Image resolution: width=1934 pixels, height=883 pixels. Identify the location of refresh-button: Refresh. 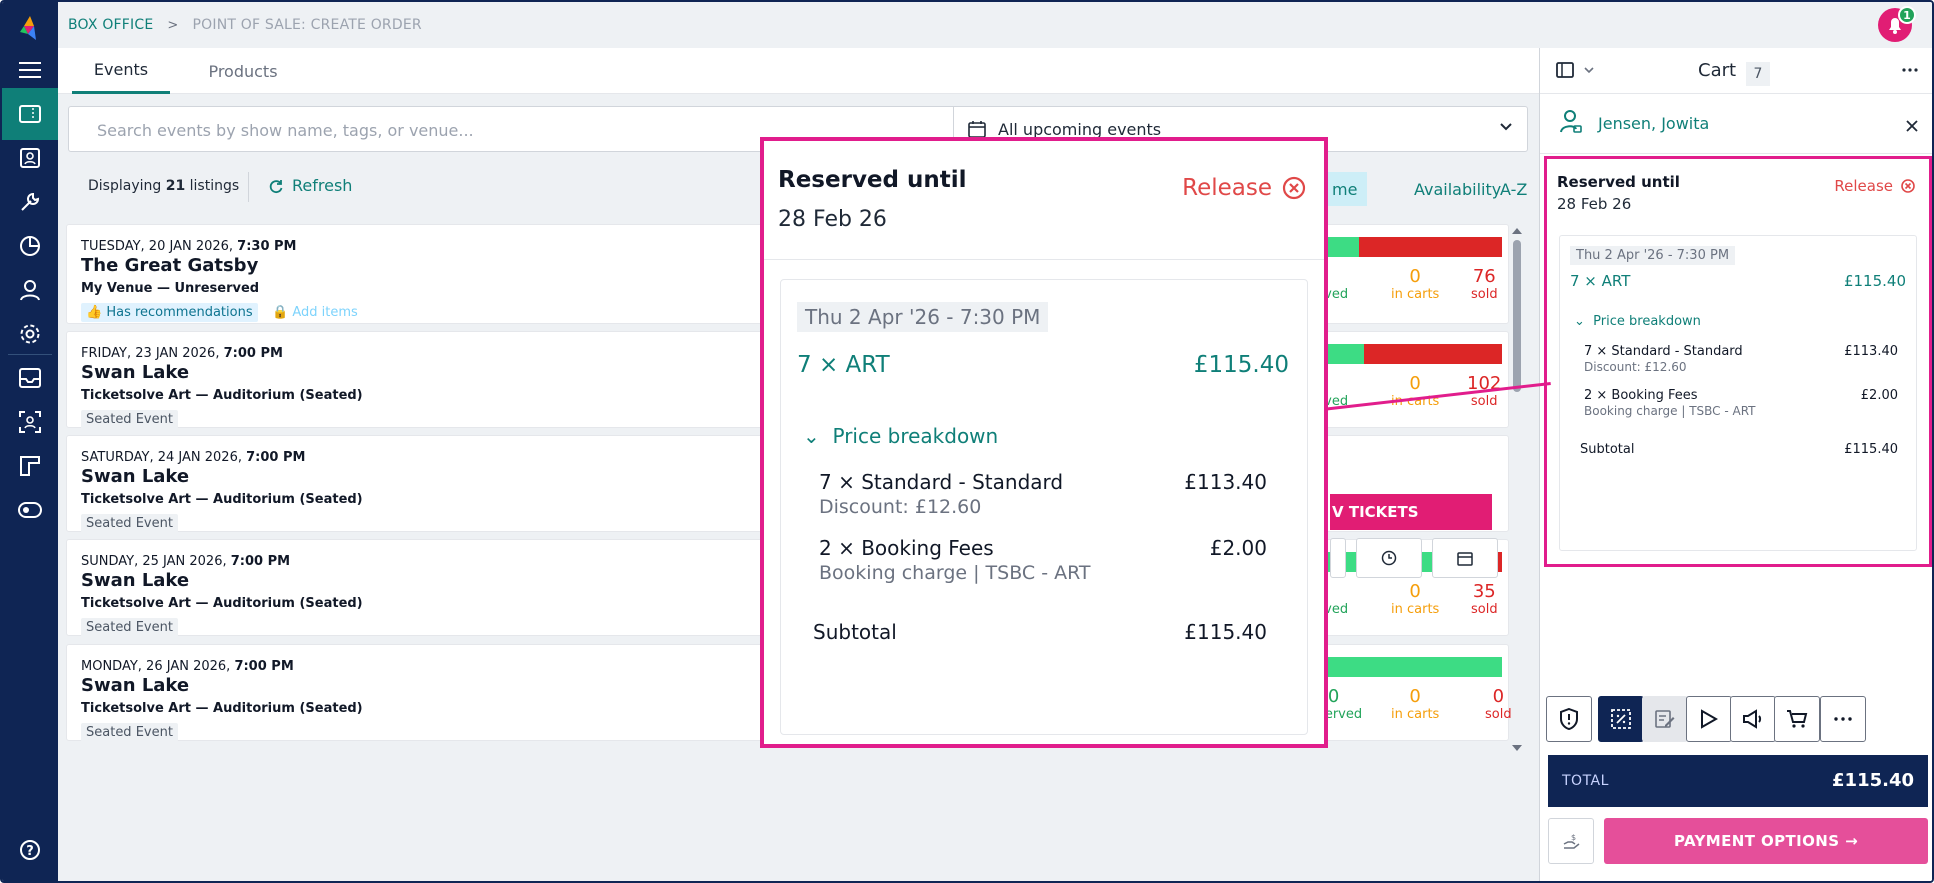
(310, 185).